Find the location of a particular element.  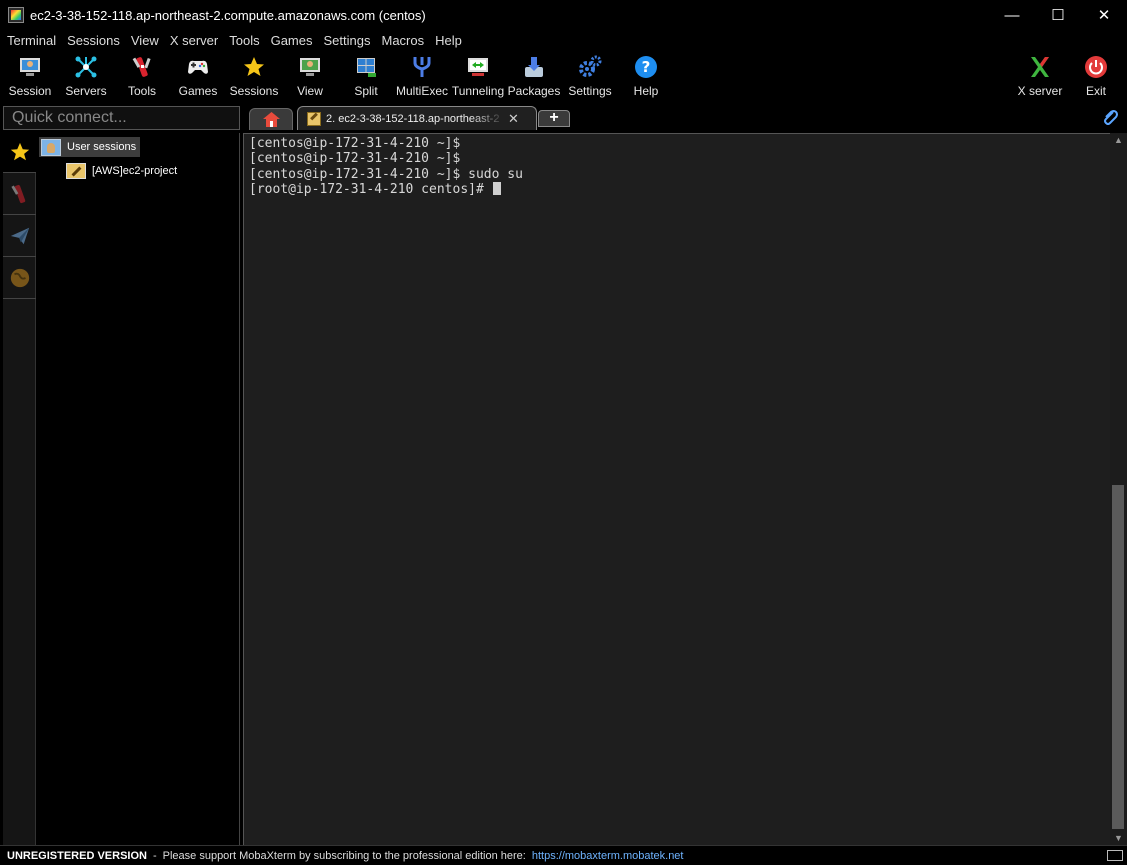

split-grid-icon is located at coordinates (366, 67).